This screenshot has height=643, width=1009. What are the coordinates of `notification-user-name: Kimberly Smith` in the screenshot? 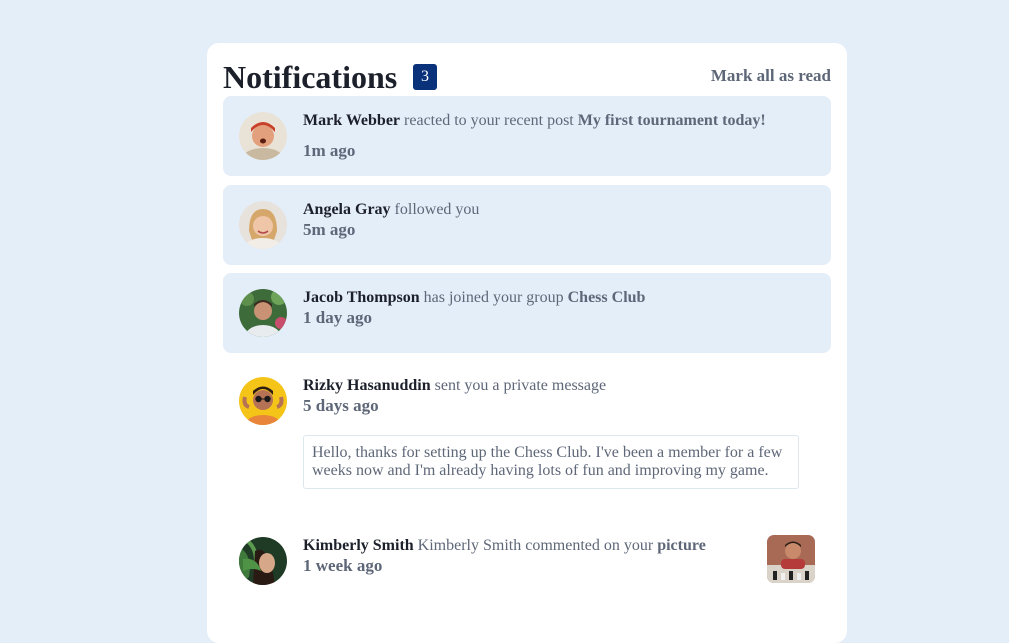 It's located at (358, 545).